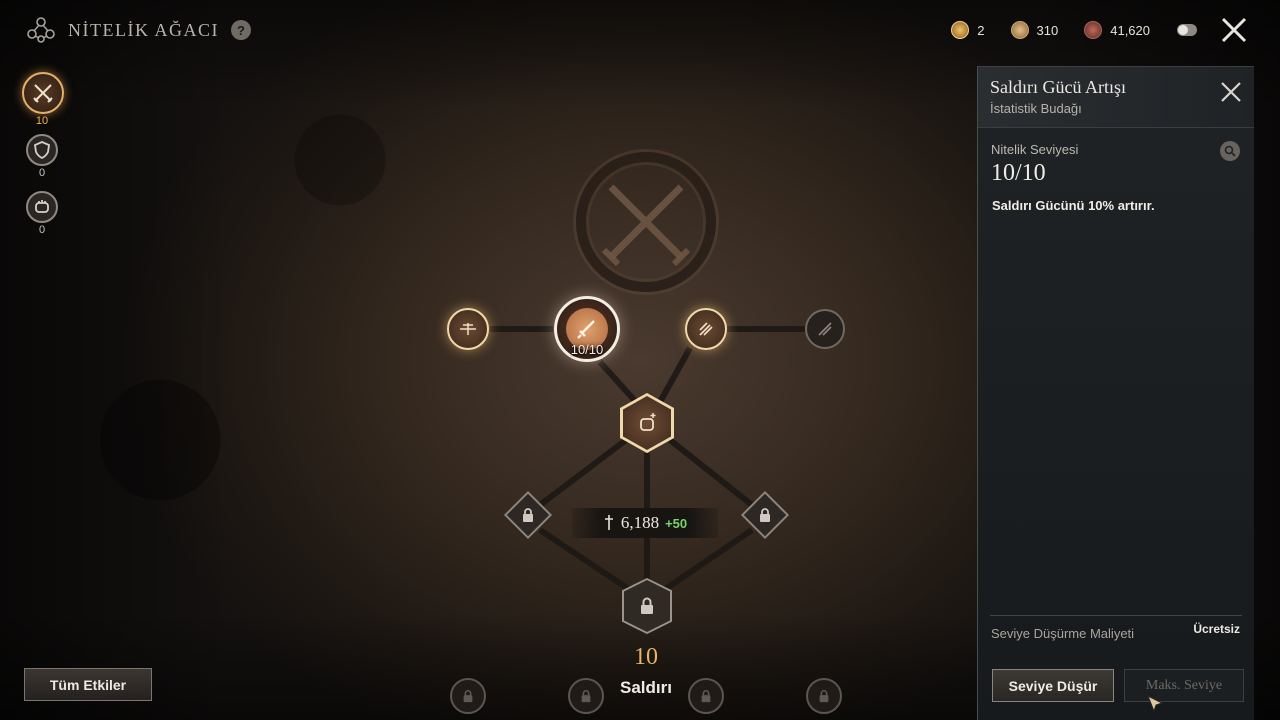  I want to click on all-effects-button: Tüm Etkiler, so click(88, 684).